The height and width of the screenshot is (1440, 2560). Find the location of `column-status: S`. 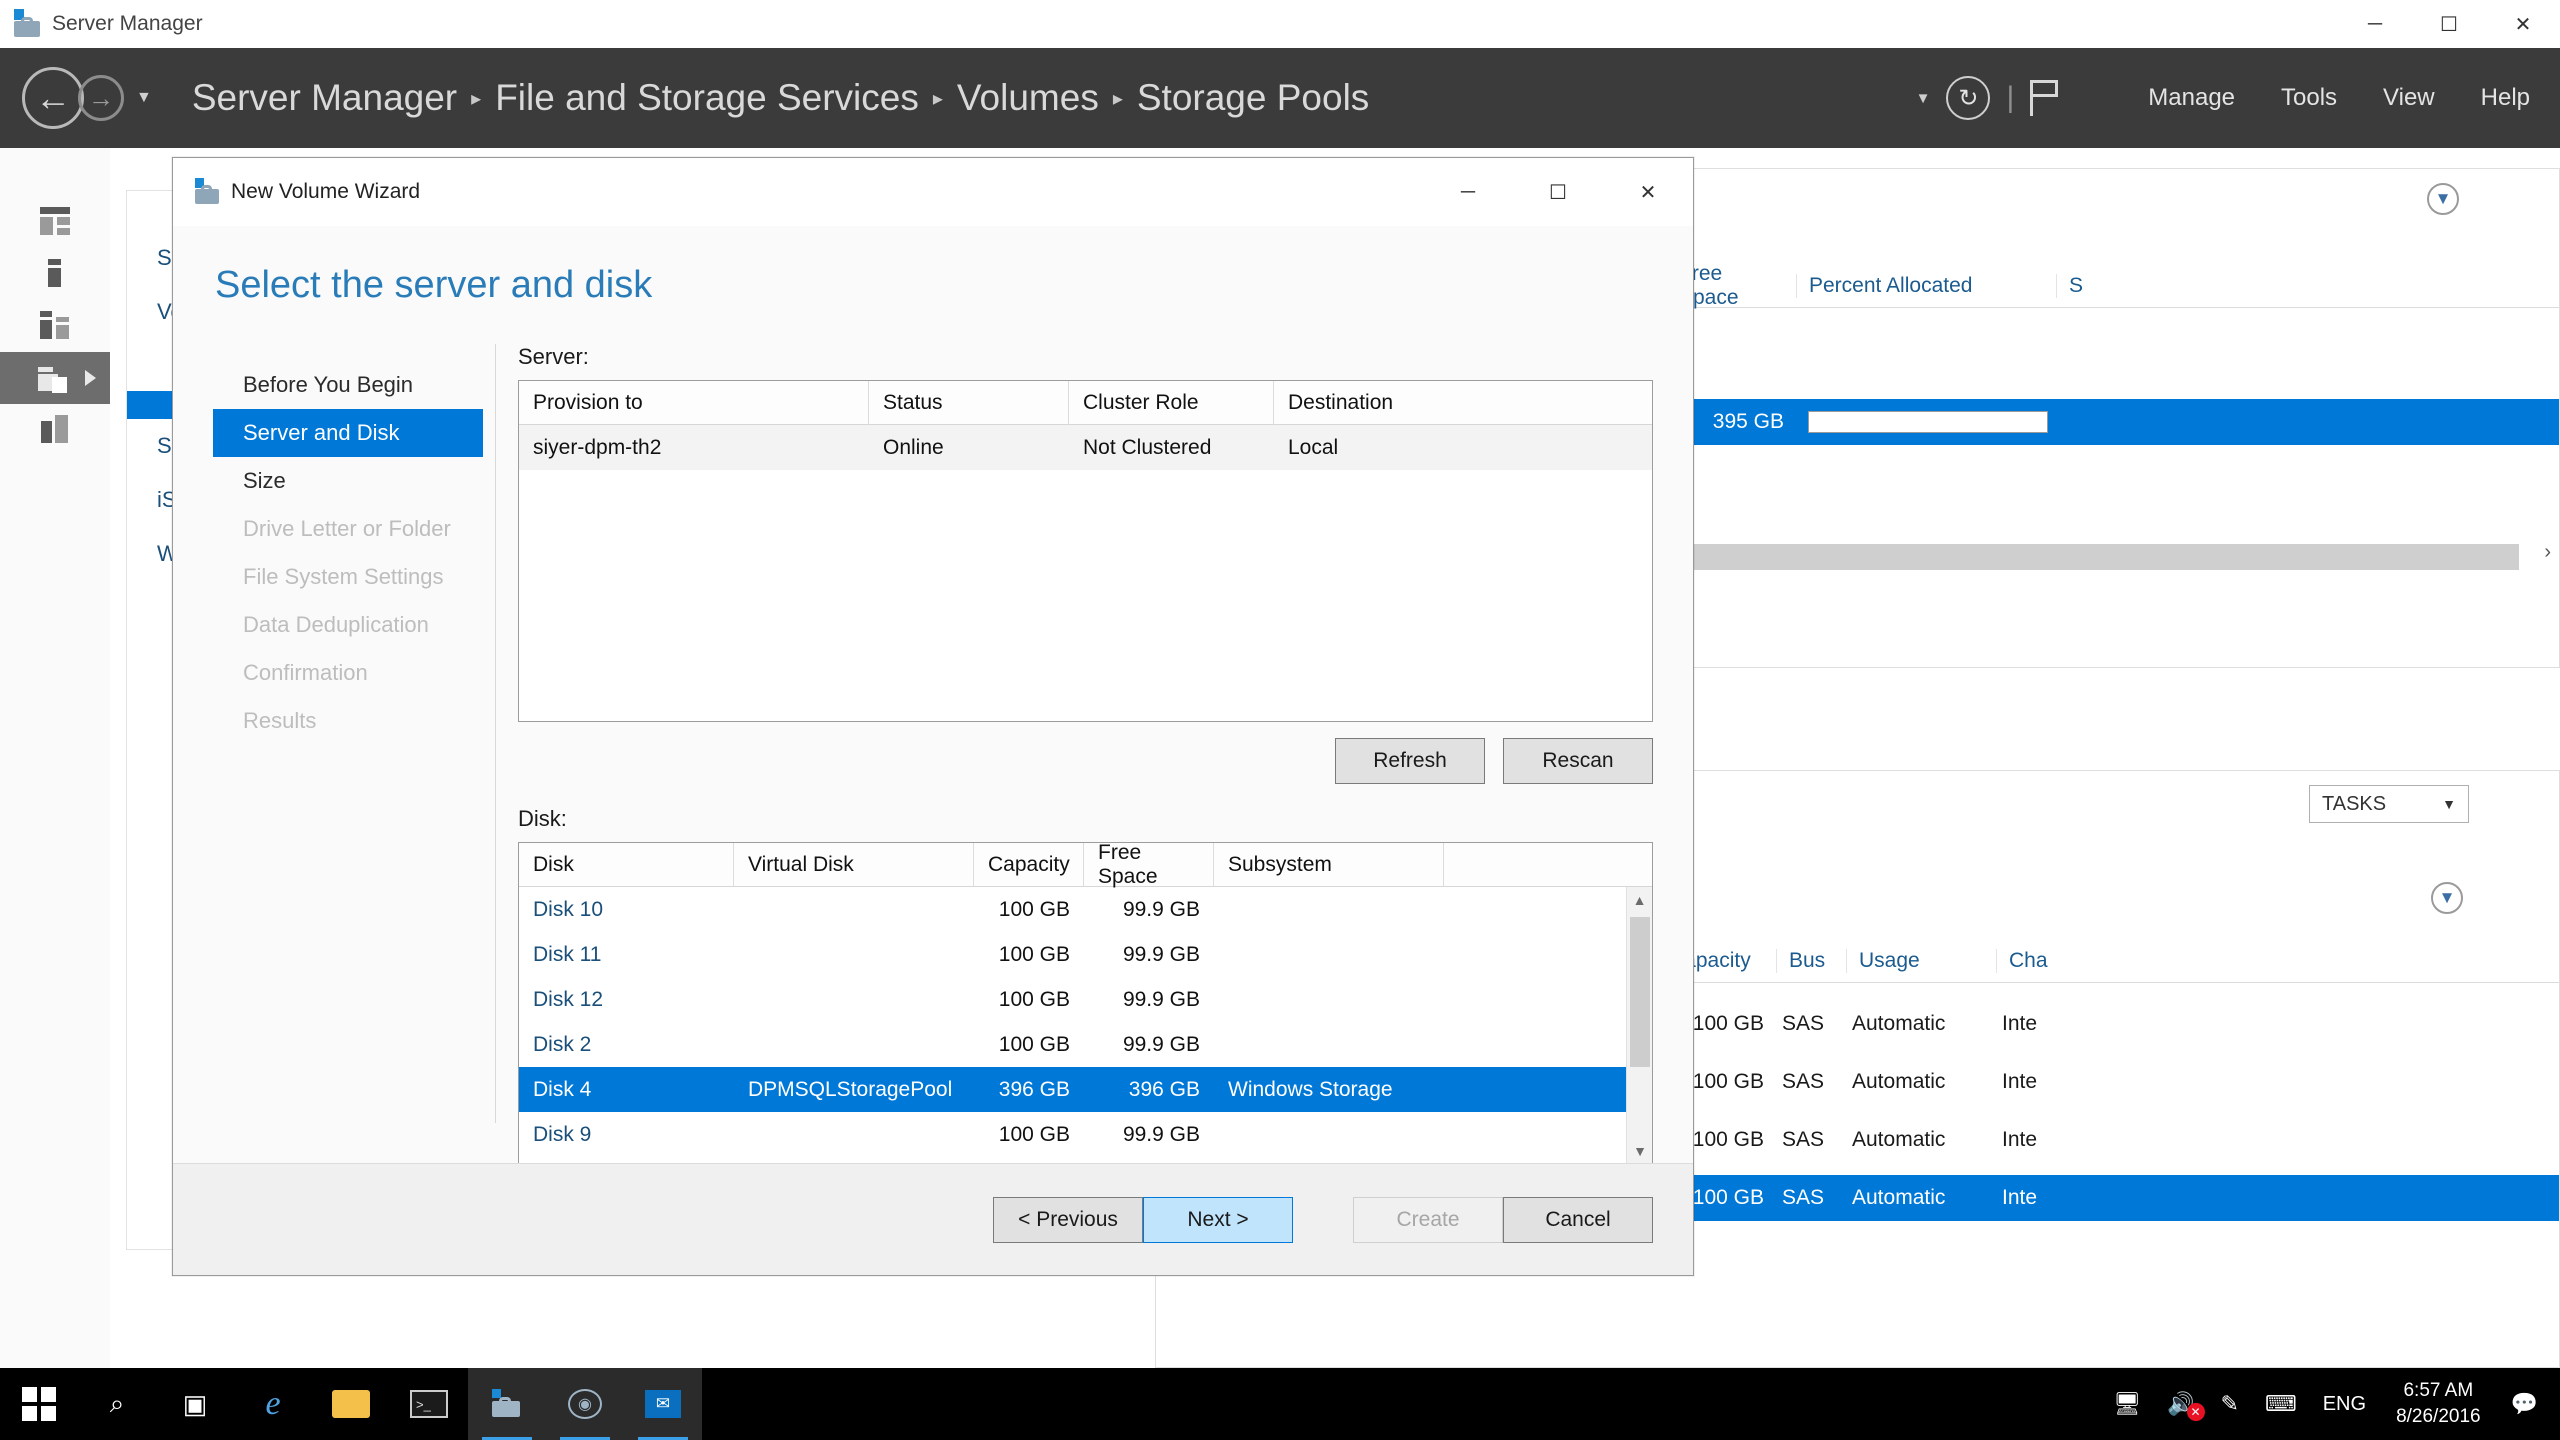

column-status: S is located at coordinates (2101, 285).